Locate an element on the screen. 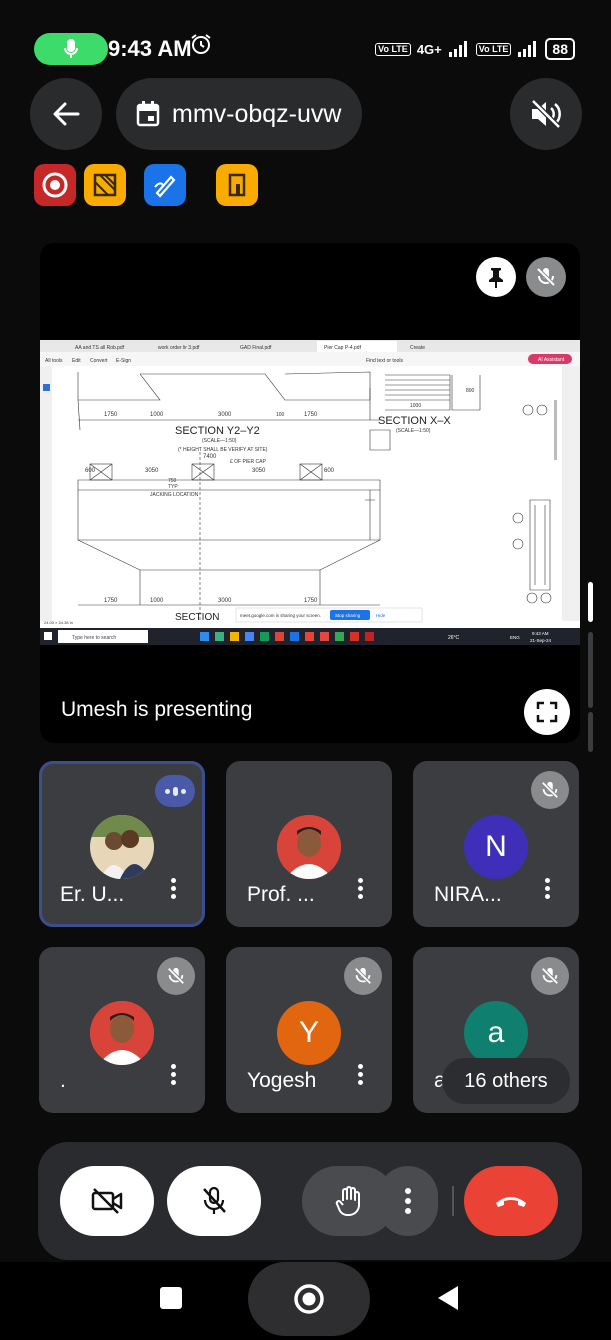 The width and height of the screenshot is (611, 1340). taskbar-time: 9:43 AM is located at coordinates (540, 633).